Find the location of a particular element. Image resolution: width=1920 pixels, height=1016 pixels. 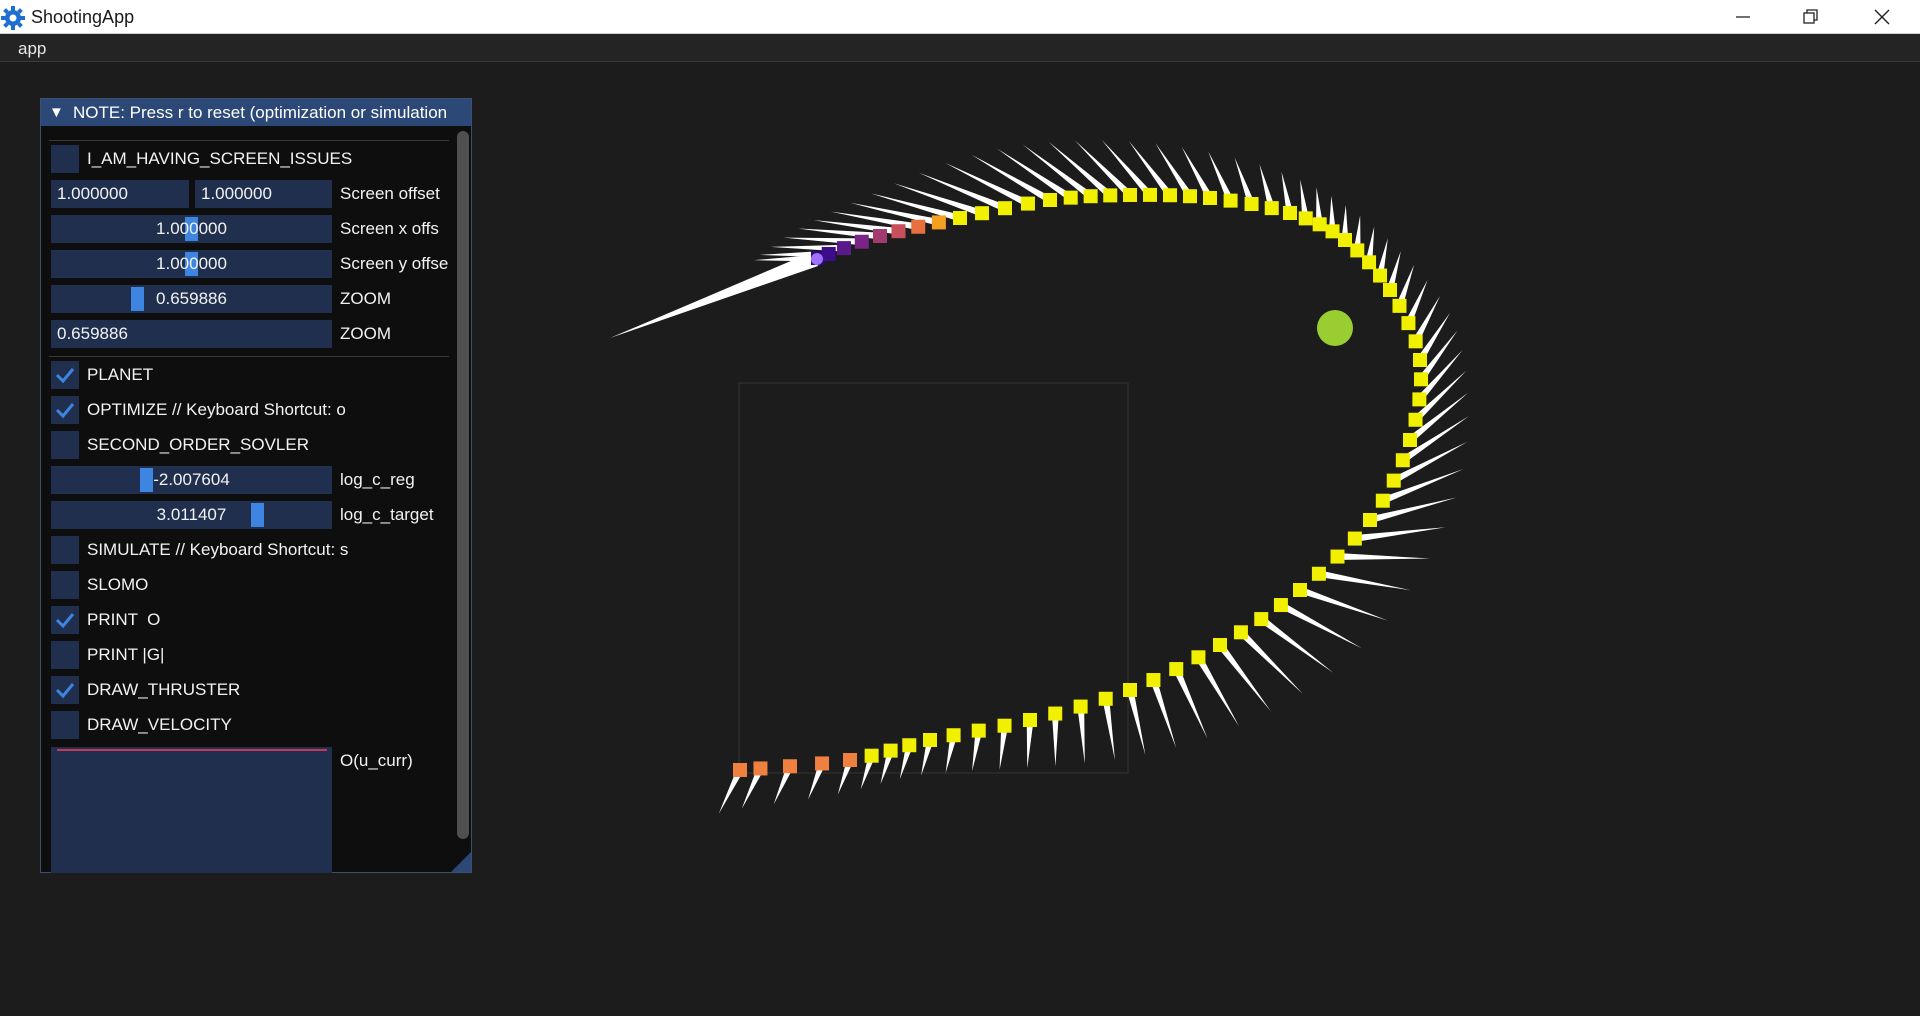

panel-scrollbar is located at coordinates (463, 500).